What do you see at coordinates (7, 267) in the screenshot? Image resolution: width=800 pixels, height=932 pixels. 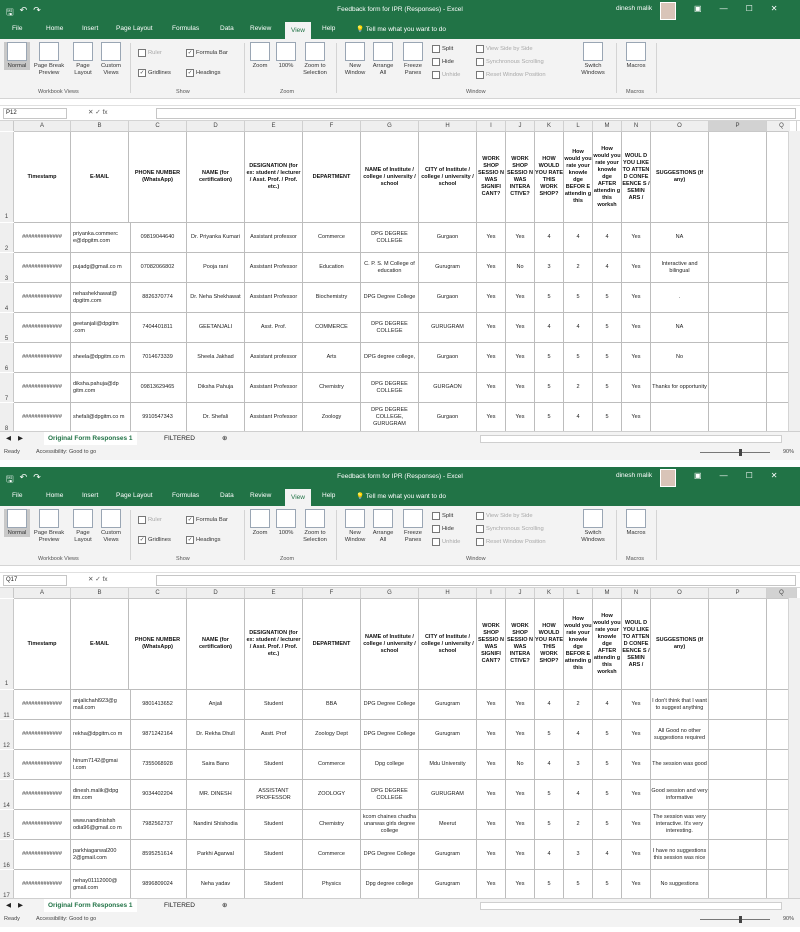 I see `row-header: 3` at bounding box center [7, 267].